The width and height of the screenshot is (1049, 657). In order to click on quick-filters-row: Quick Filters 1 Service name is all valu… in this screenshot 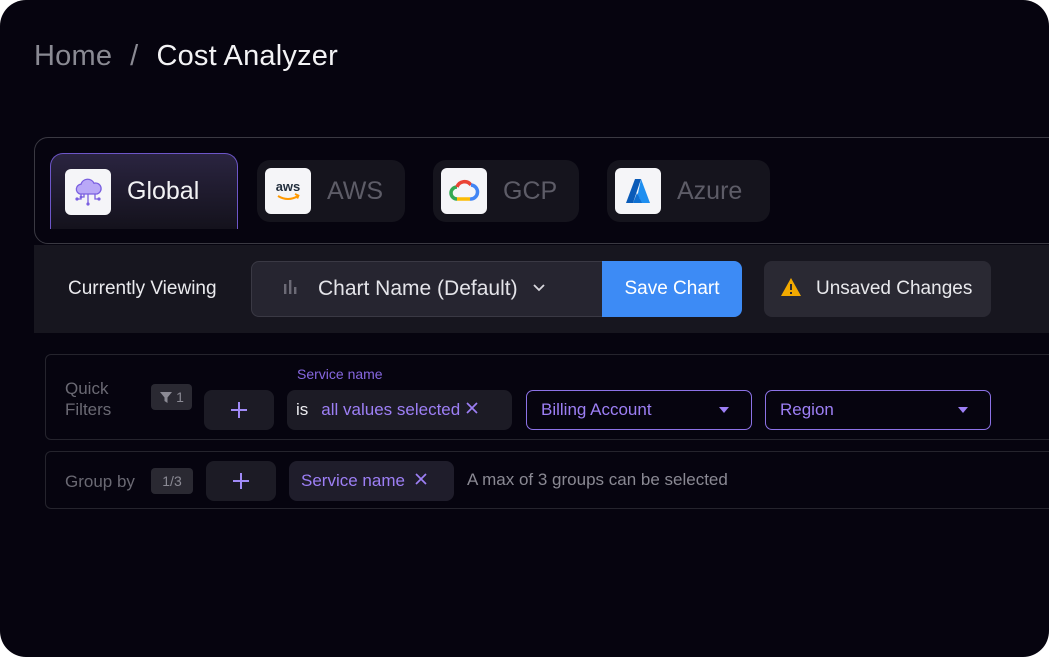, I will do `click(547, 397)`.